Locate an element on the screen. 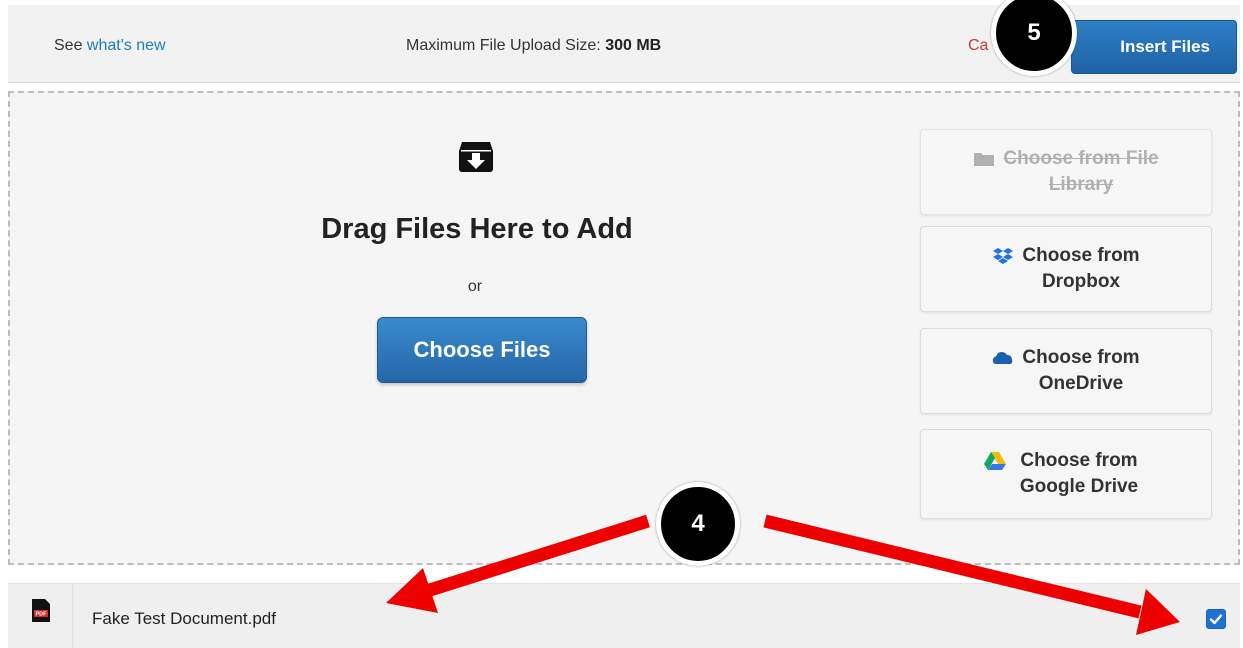 This screenshot has width=1243, height=648. file-icon-cell: PDF is located at coordinates (40, 616).